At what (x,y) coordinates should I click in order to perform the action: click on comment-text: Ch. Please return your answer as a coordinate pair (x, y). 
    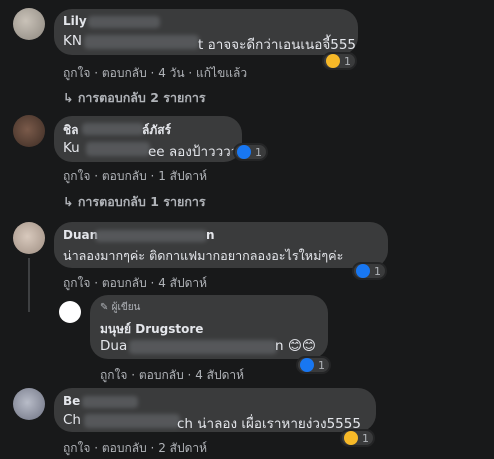
    Looking at the image, I should click on (72, 420).